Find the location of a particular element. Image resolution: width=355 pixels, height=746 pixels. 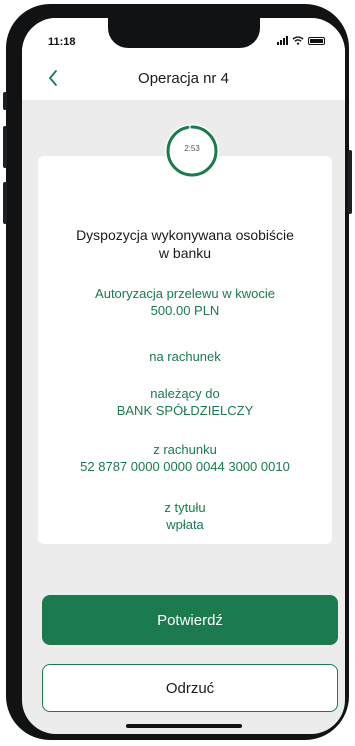

wifi-icon is located at coordinates (298, 40).